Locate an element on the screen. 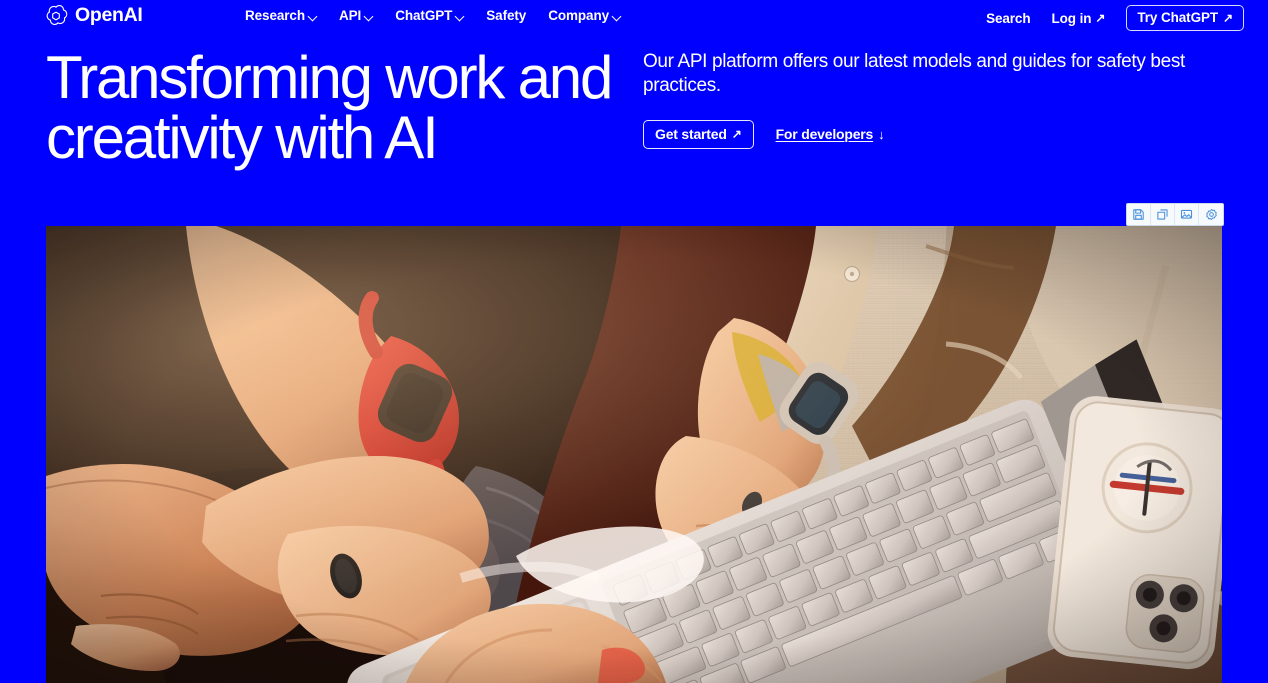  copy-button is located at coordinates (1163, 214).